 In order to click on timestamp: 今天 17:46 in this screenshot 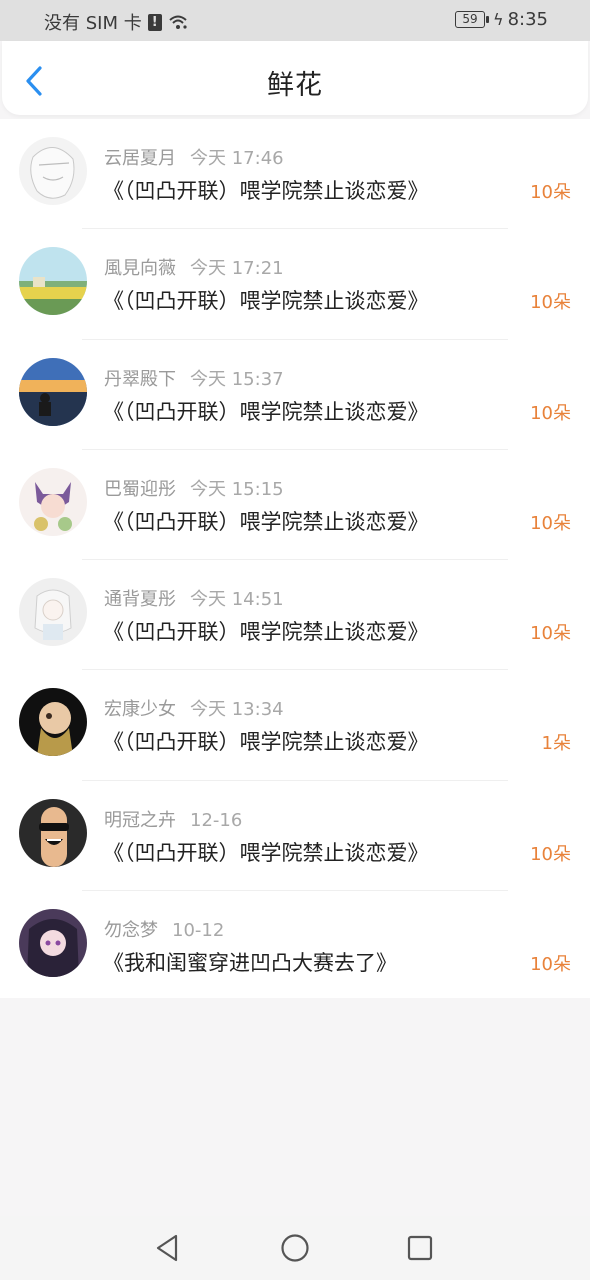, I will do `click(237, 158)`.